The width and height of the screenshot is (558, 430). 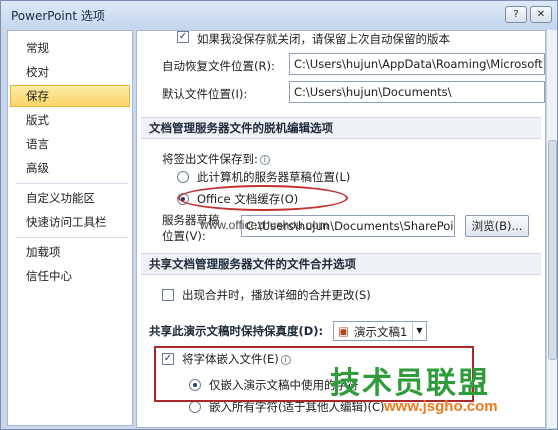 I want to click on window-title: PowerPoint 选项, so click(x=58, y=16).